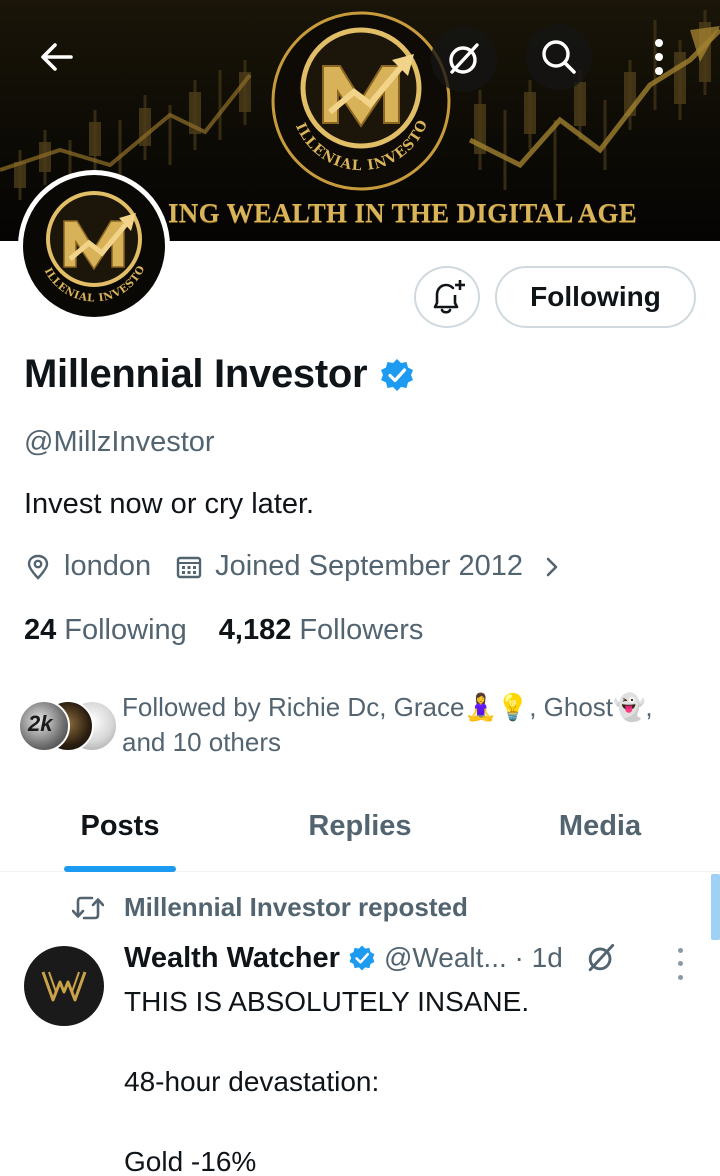  I want to click on tab-replies: Replies, so click(360, 830).